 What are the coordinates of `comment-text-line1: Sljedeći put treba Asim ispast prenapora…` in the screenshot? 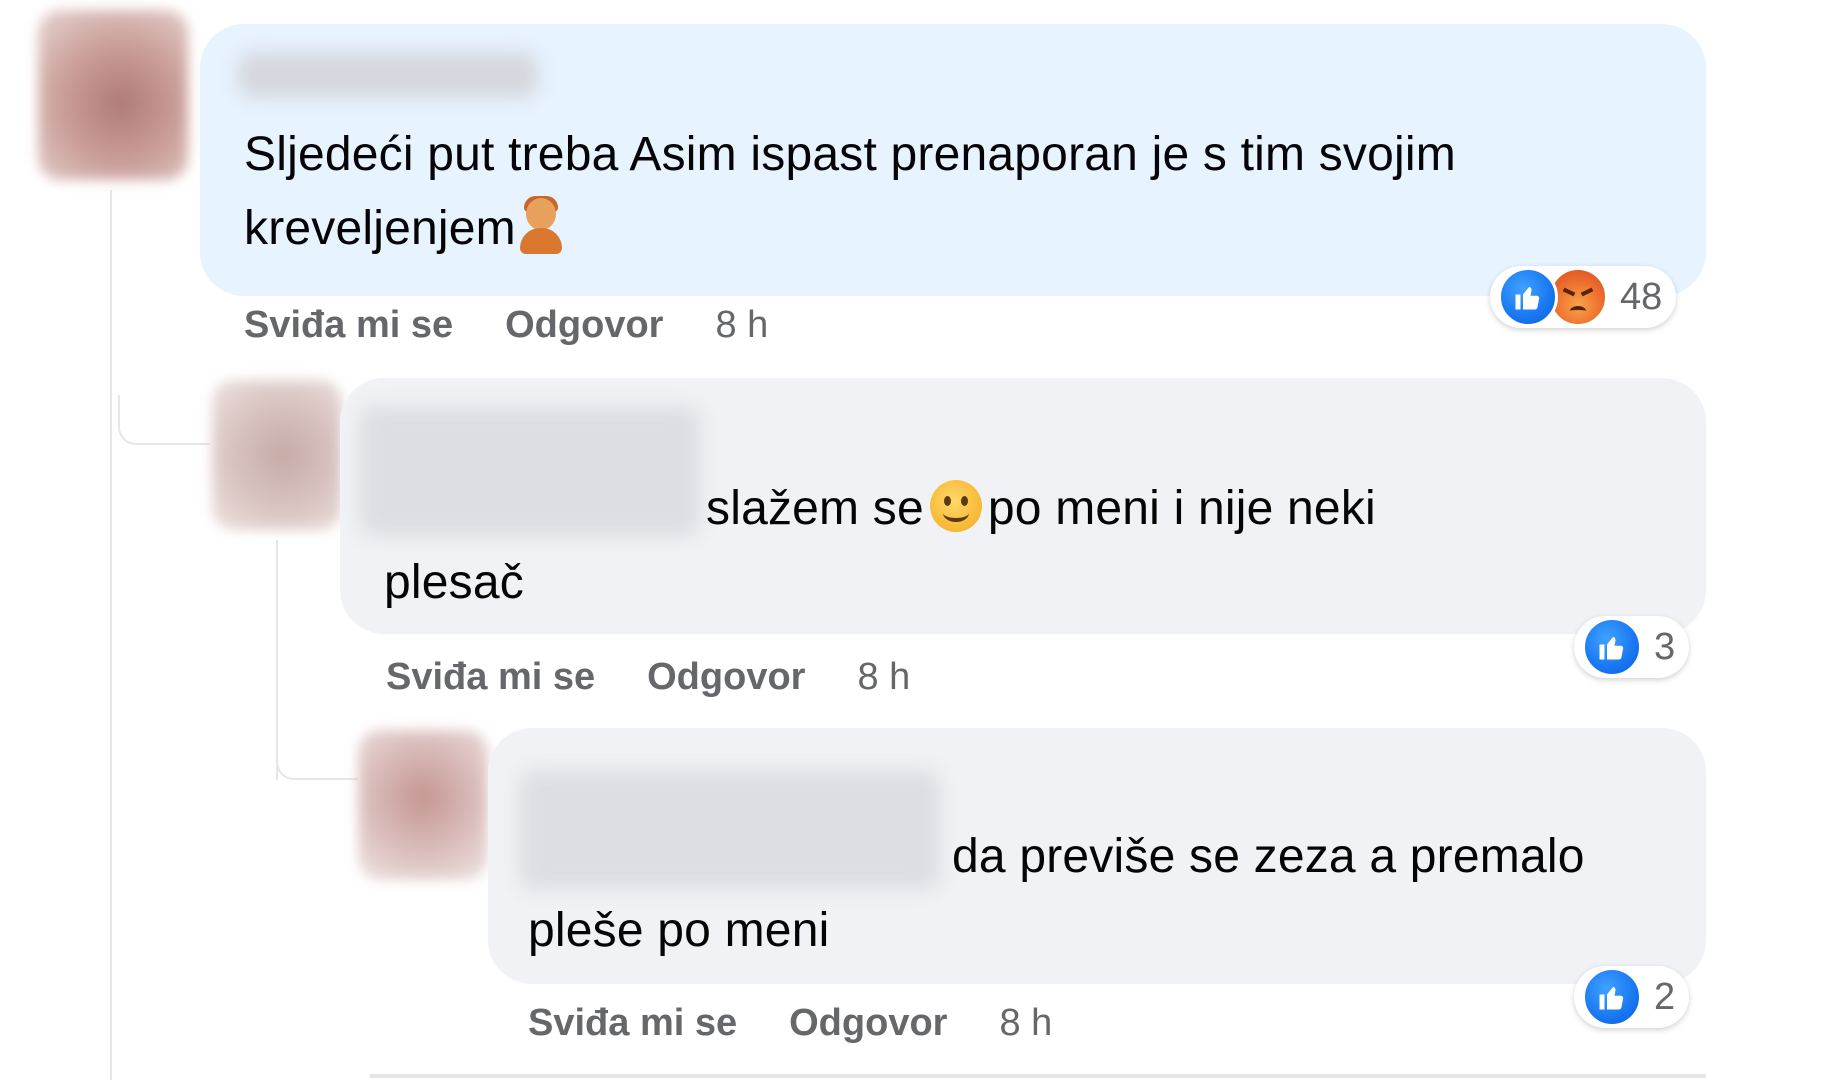 It's located at (850, 154).